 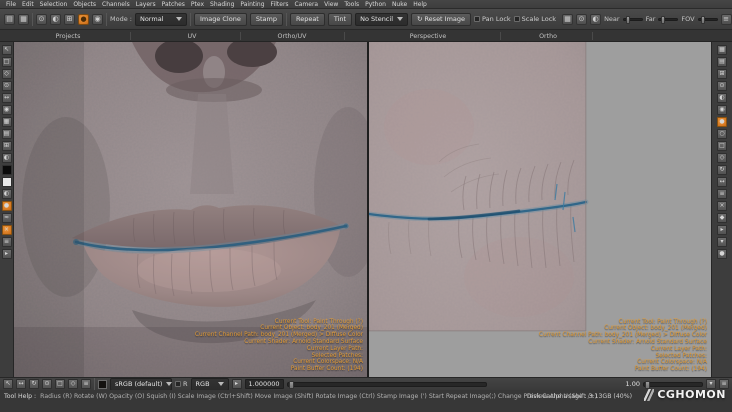 What do you see at coordinates (97, 19) in the screenshot?
I see `eyedropper-icon: ◉` at bounding box center [97, 19].